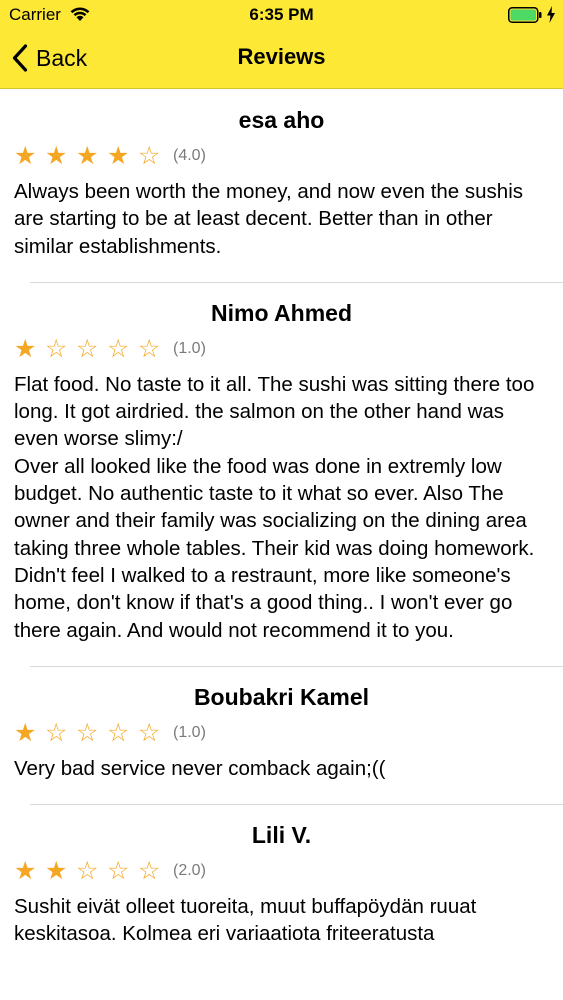  What do you see at coordinates (281, 835) in the screenshot?
I see `reviewer-name: Lili V.` at bounding box center [281, 835].